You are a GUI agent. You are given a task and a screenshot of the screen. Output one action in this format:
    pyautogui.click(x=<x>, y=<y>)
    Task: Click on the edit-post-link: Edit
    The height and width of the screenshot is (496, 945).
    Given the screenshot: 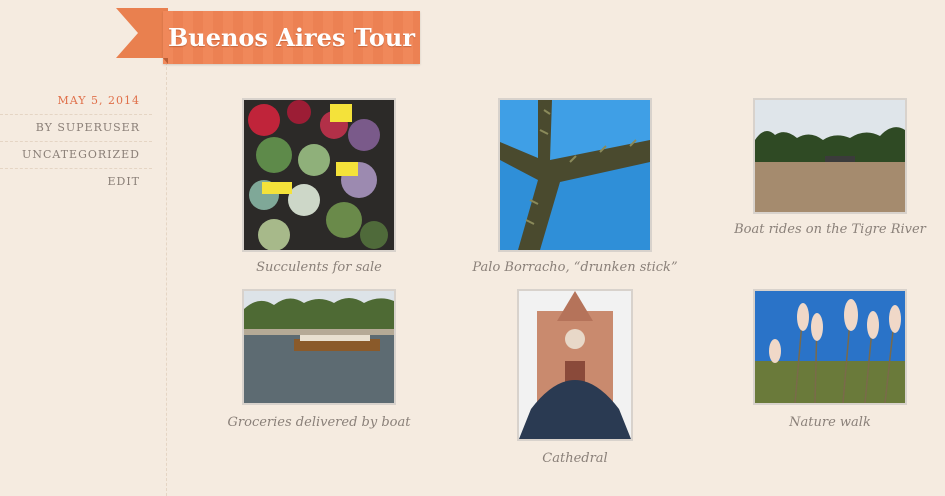 What is the action you would take?
    pyautogui.click(x=76, y=182)
    